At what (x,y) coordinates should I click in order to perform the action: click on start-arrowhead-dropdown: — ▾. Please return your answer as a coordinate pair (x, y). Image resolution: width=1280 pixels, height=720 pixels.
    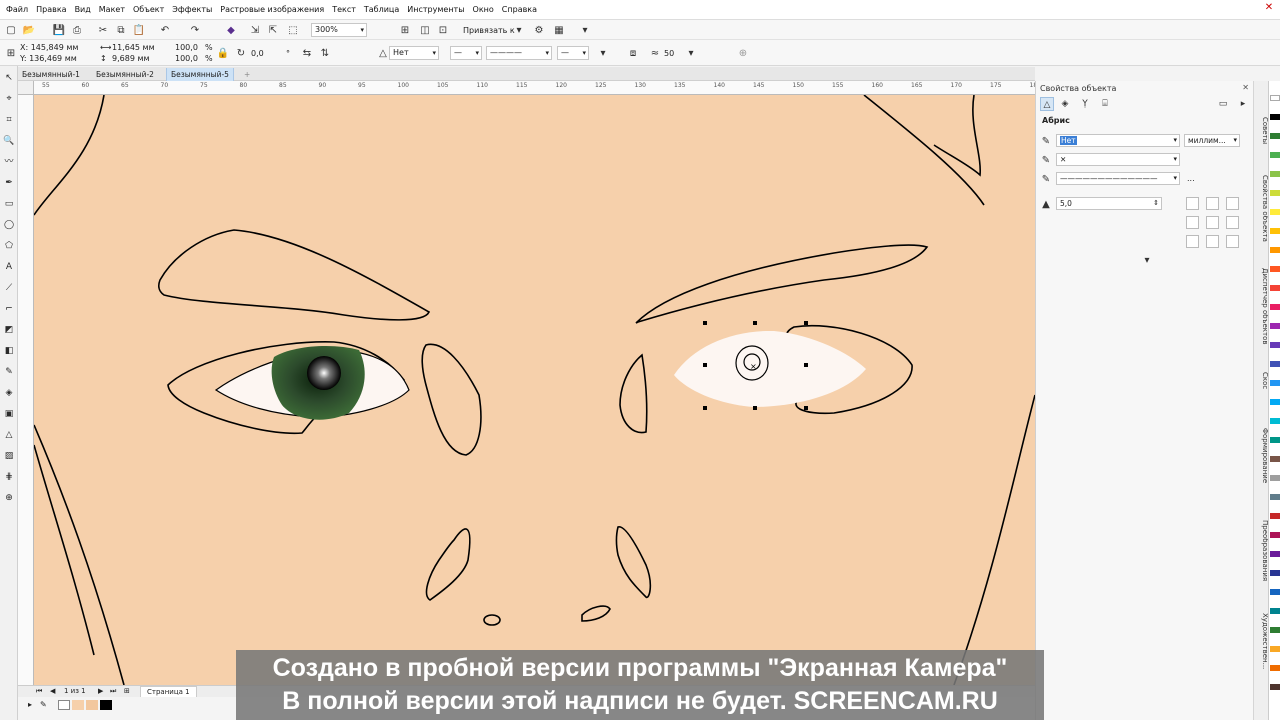
    Looking at the image, I should click on (466, 53).